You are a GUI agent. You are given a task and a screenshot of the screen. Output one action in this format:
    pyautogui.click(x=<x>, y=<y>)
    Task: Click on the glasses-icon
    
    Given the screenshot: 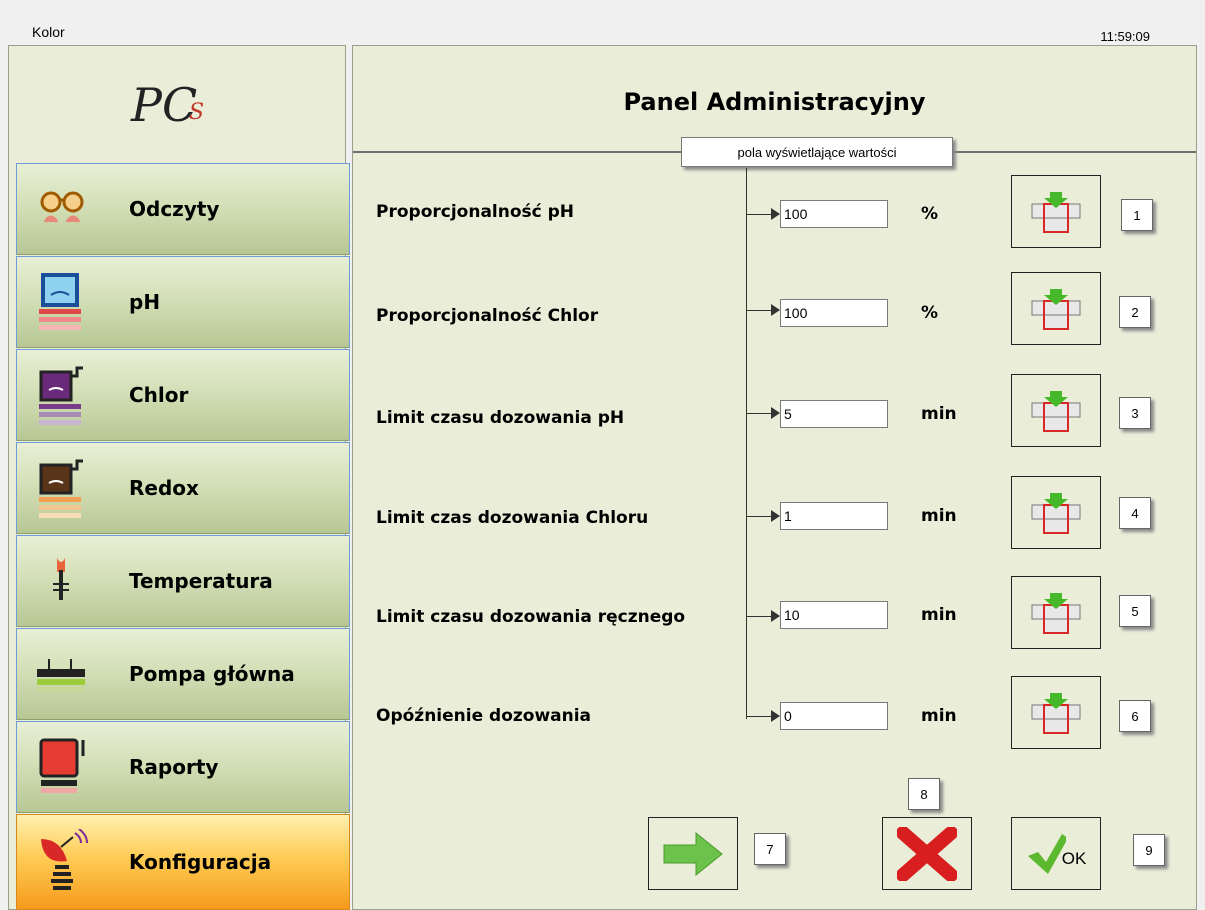 What is the action you would take?
    pyautogui.click(x=62, y=207)
    